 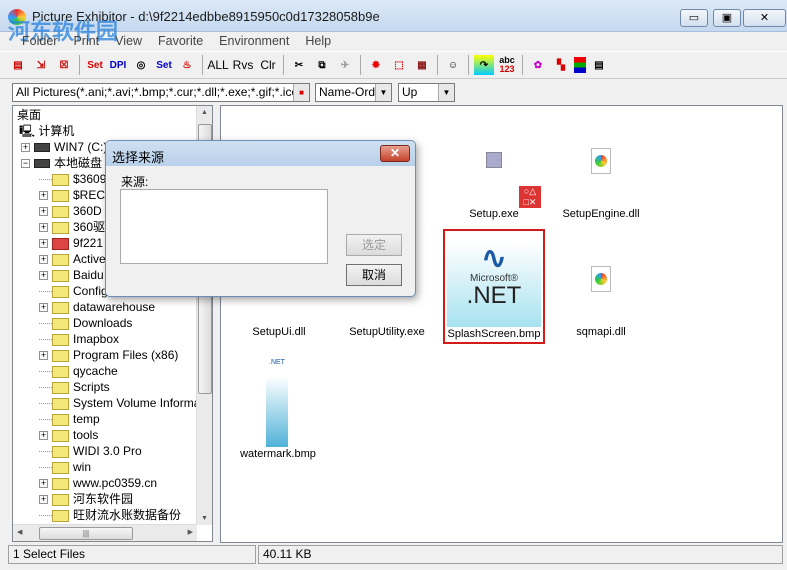 What do you see at coordinates (64, 65) in the screenshot?
I see `delete-icon: ☒` at bounding box center [64, 65].